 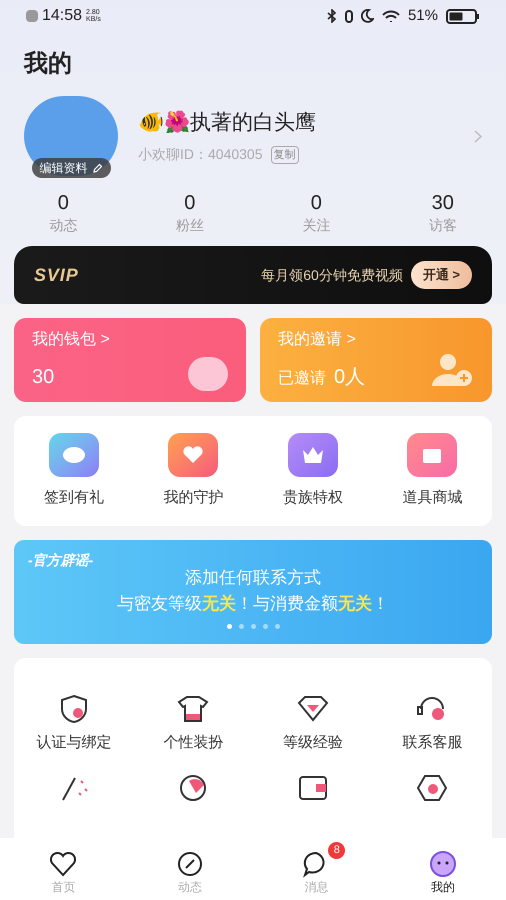 What do you see at coordinates (442, 225) in the screenshot?
I see `stat-label: 访客` at bounding box center [442, 225].